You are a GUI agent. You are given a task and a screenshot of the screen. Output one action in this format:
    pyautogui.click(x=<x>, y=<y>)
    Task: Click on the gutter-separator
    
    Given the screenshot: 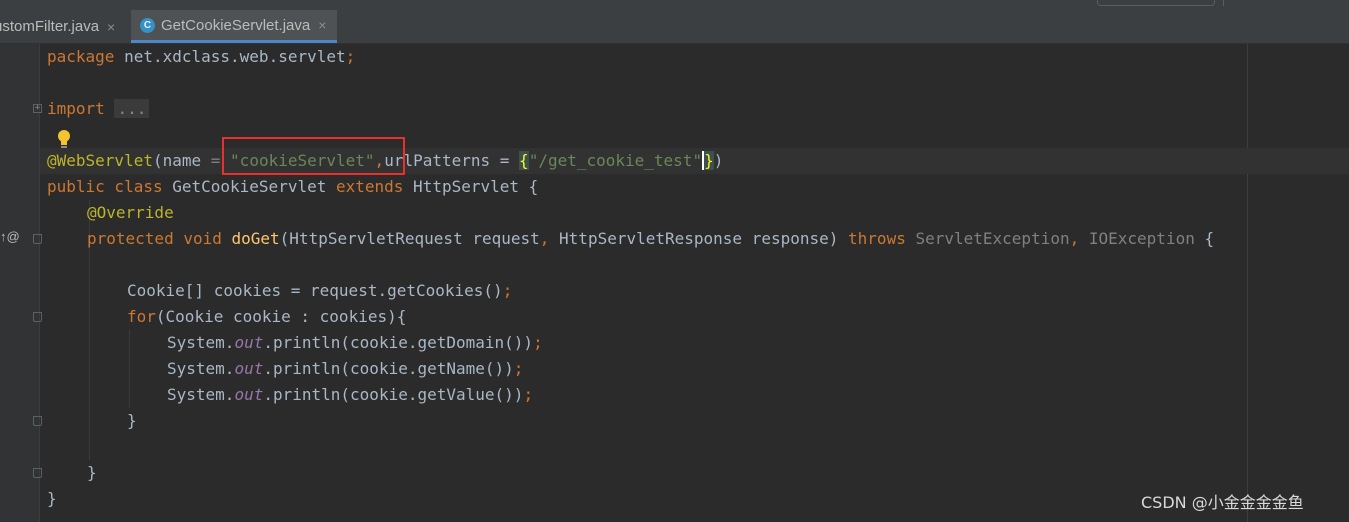 What is the action you would take?
    pyautogui.click(x=39, y=283)
    